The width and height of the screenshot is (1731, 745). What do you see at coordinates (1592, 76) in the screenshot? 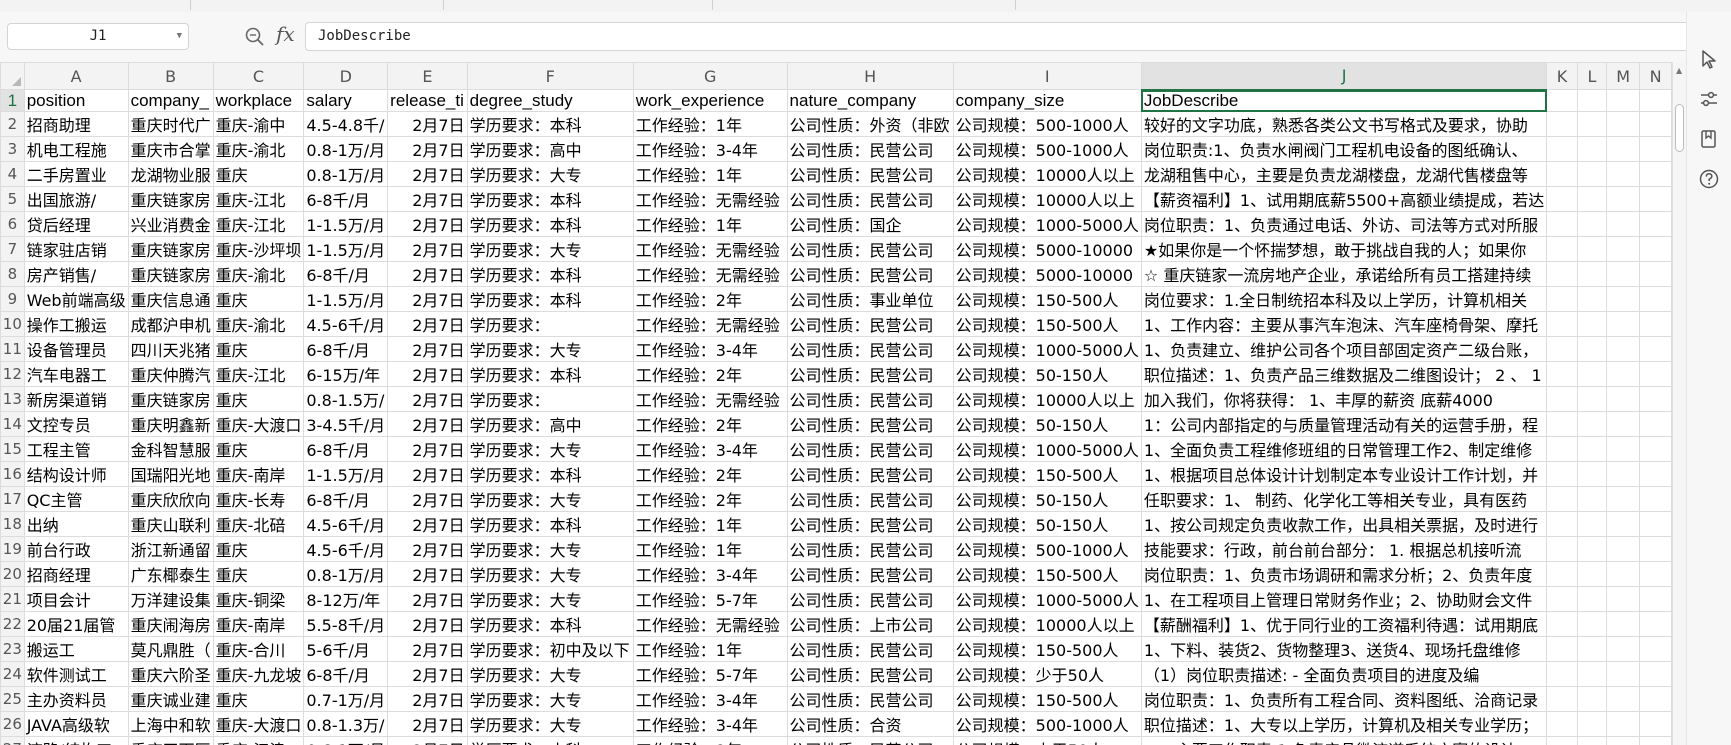
I see `column-header-l: L` at bounding box center [1592, 76].